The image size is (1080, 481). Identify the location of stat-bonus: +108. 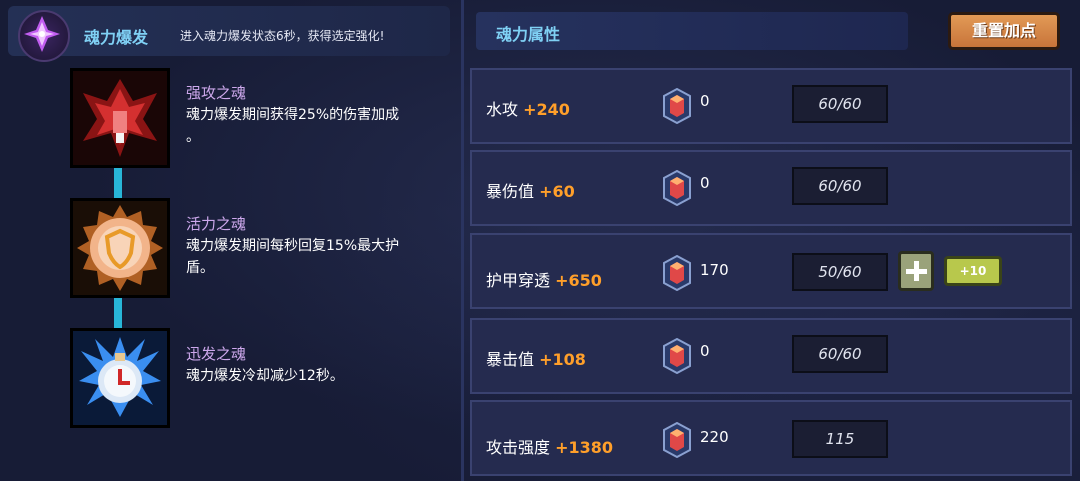
(562, 359).